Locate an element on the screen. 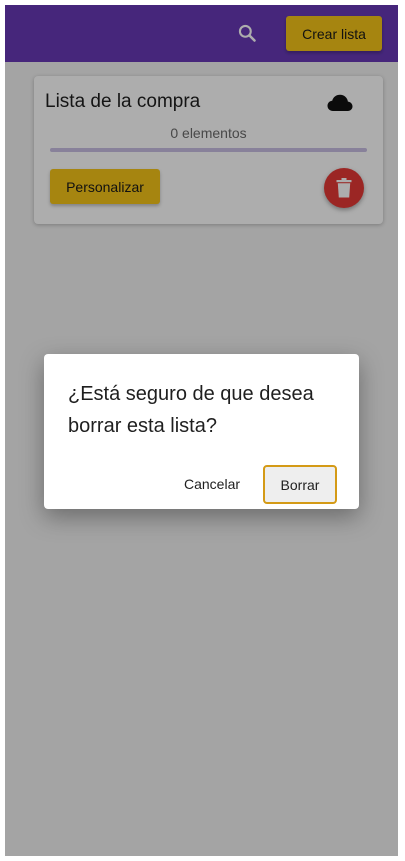  confirm-delete-button: Borrar is located at coordinates (300, 484).